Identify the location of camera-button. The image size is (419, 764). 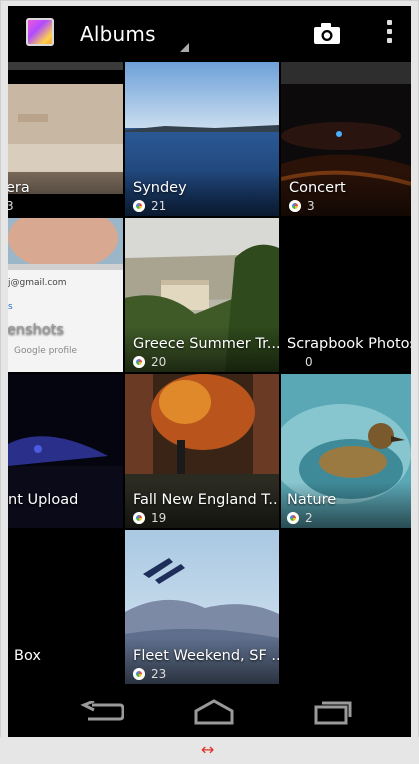
(327, 34).